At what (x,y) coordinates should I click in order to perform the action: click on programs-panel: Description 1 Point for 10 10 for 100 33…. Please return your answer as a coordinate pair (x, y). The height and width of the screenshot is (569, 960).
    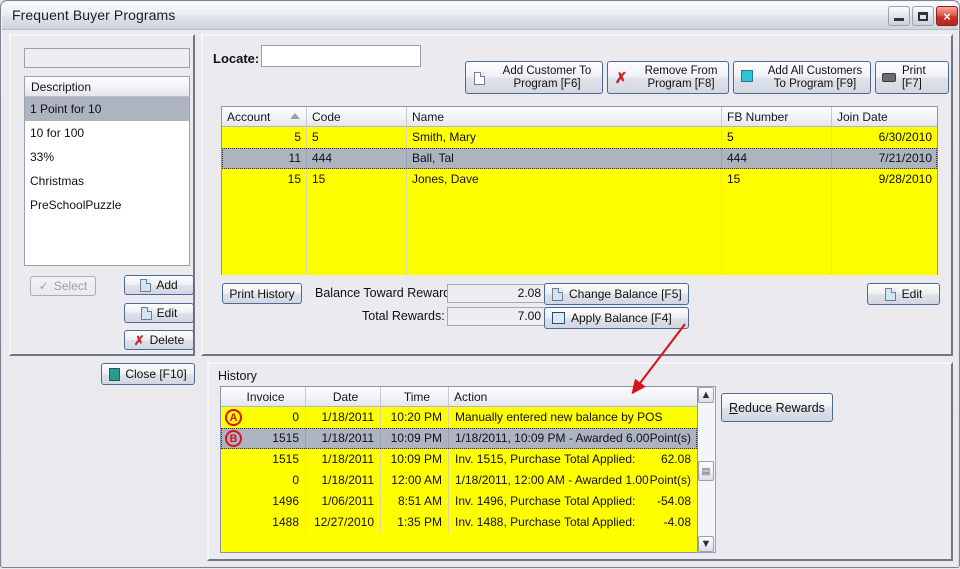
    Looking at the image, I should click on (102, 195).